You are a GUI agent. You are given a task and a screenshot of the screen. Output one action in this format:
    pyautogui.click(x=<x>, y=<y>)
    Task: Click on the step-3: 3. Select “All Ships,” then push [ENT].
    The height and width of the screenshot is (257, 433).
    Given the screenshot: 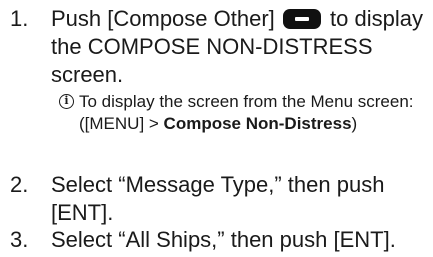 What is the action you would take?
    pyautogui.click(x=216, y=240)
    